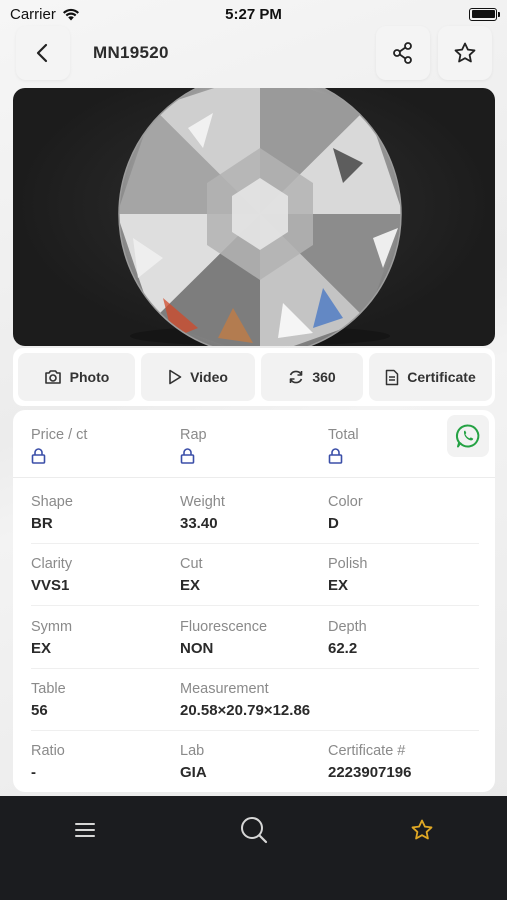 Image resolution: width=507 pixels, height=900 pixels. I want to click on clarity-field: Clarity VVS1, so click(51, 575).